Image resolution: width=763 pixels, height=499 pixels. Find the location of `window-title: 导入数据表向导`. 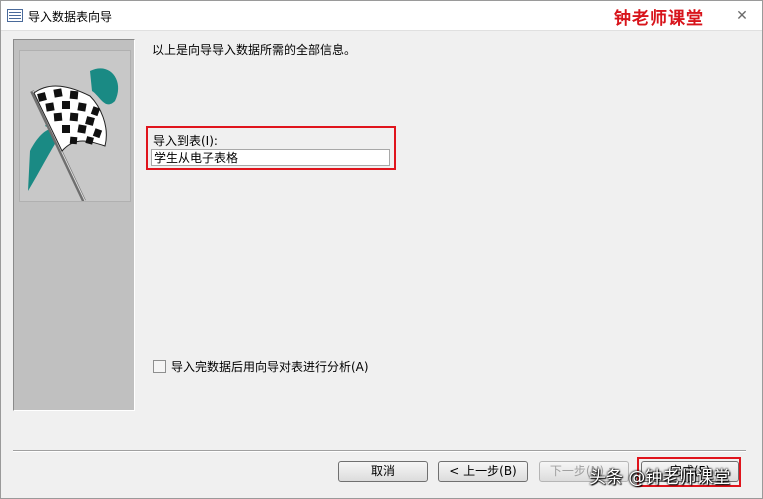

window-title: 导入数据表向导 is located at coordinates (70, 17).